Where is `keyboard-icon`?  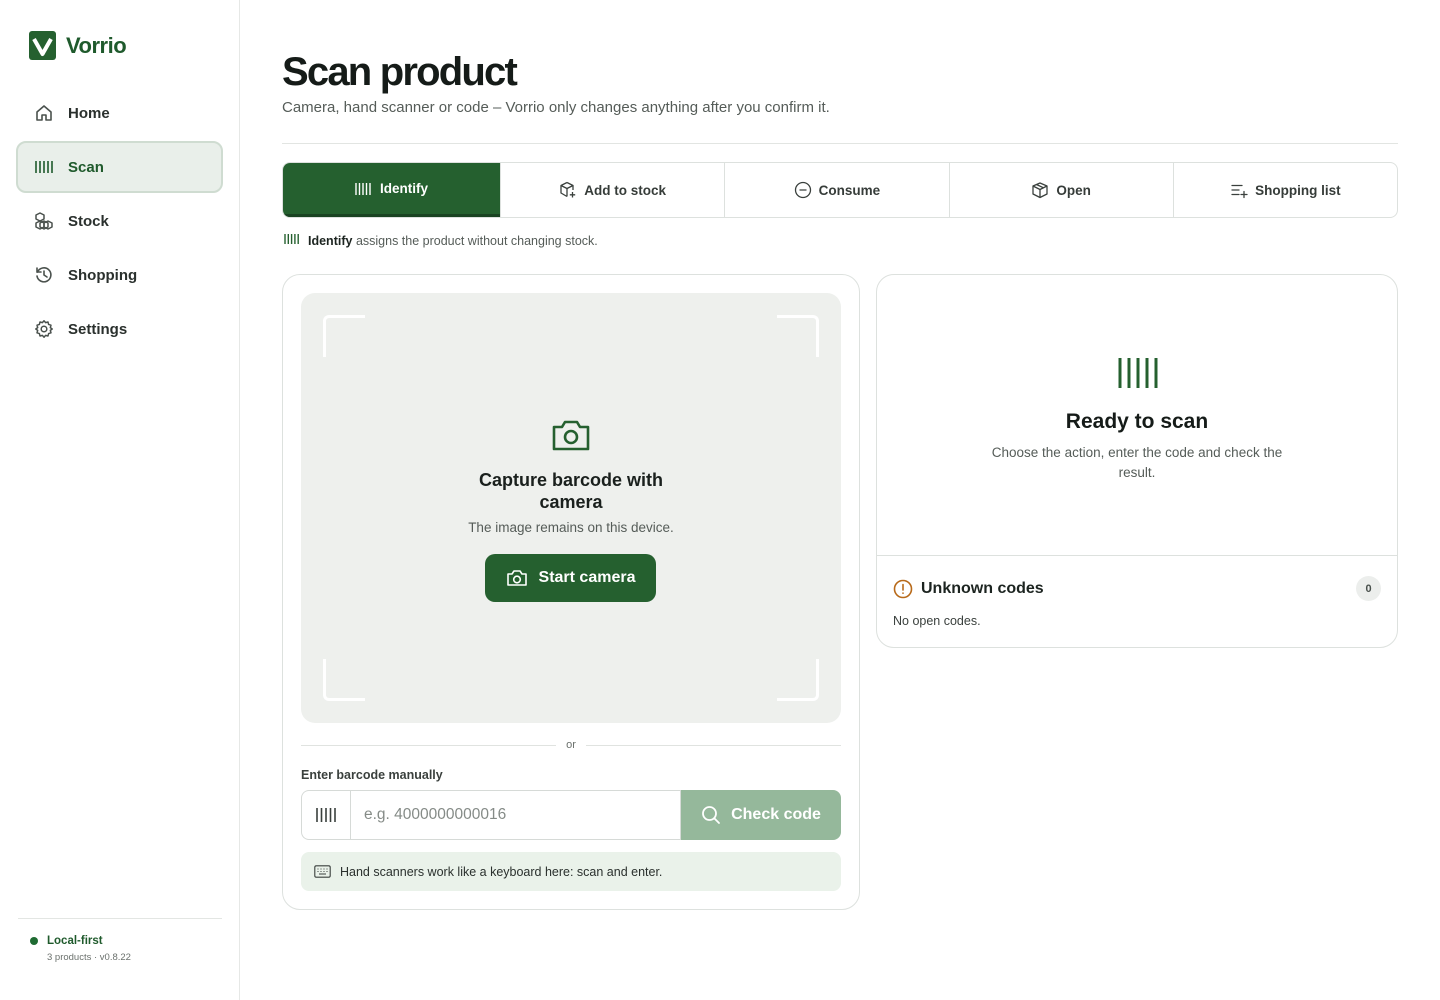 keyboard-icon is located at coordinates (322, 871).